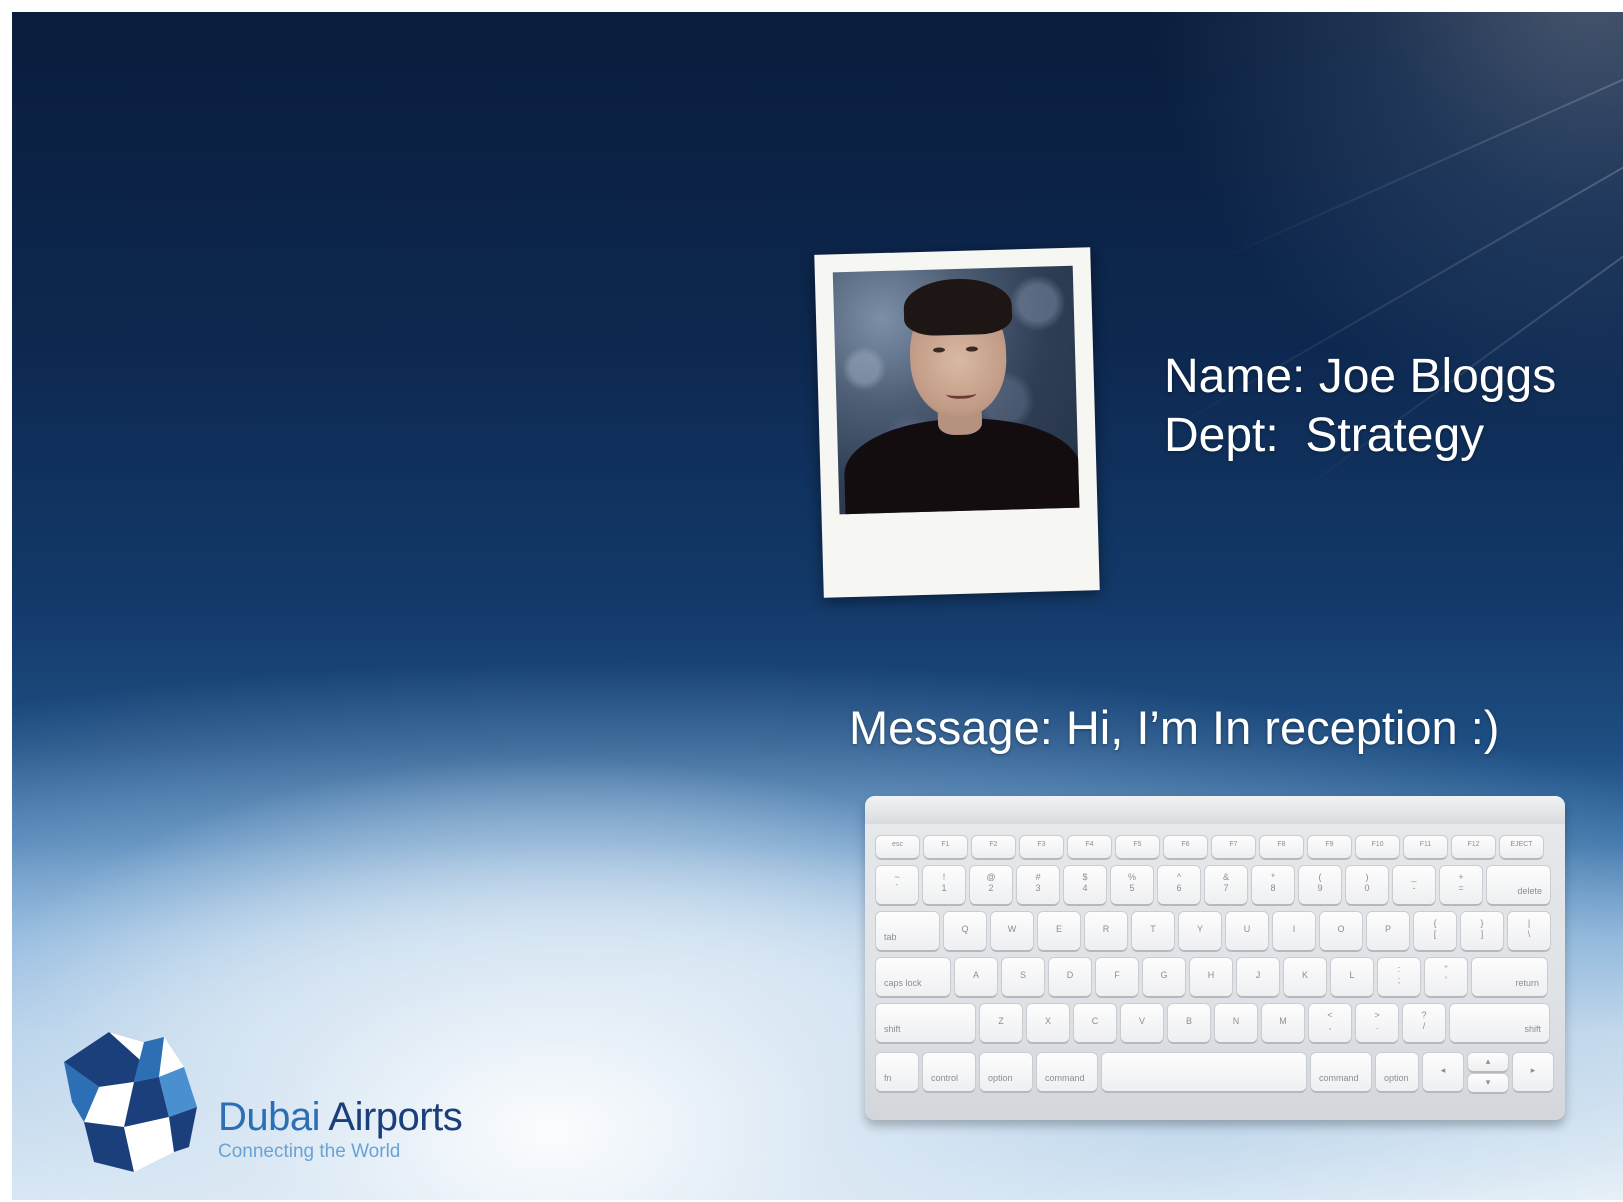 This screenshot has height=1202, width=1623. What do you see at coordinates (1185, 847) in the screenshot?
I see `keyboard-key: F6` at bounding box center [1185, 847].